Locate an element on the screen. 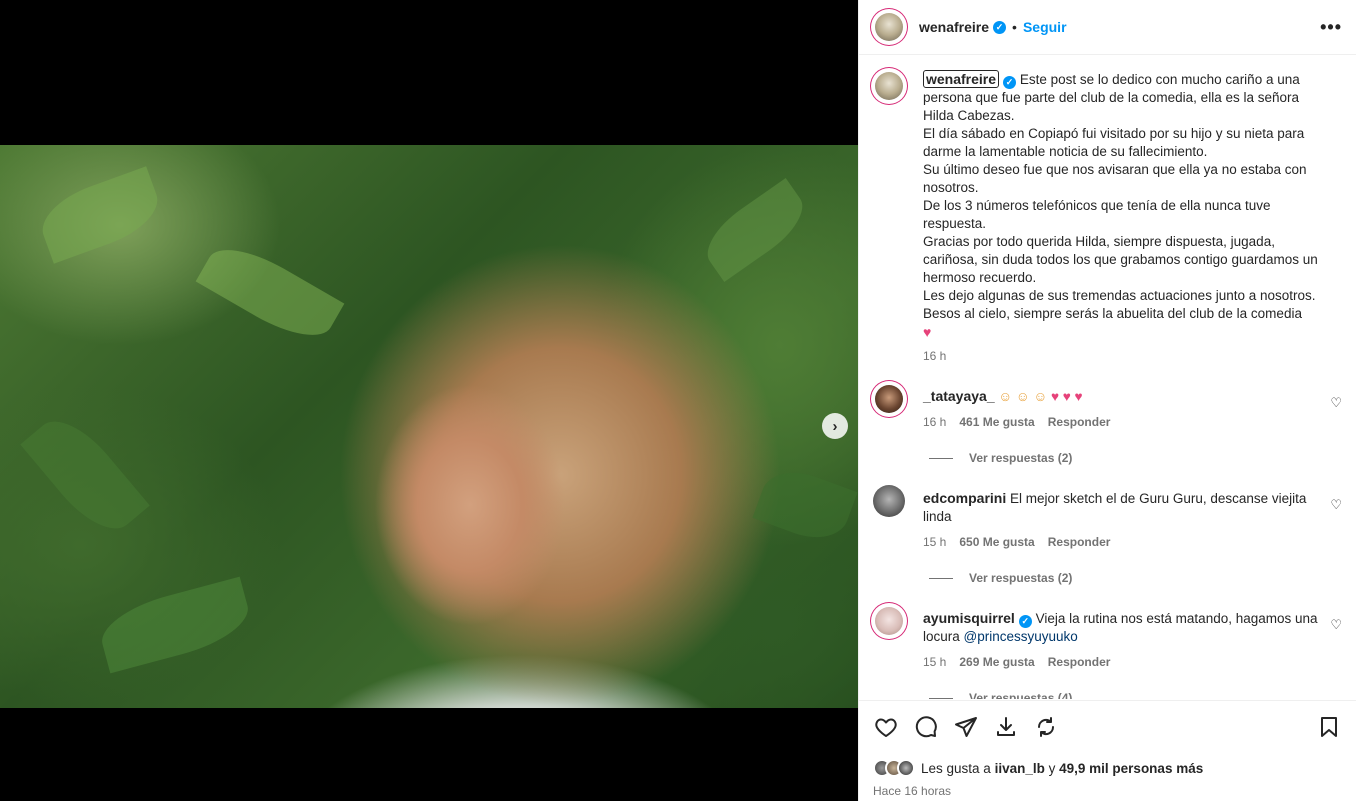 This screenshot has width=1356, height=801. view-replies-label: Ver respuestas (4) is located at coordinates (1021, 695).